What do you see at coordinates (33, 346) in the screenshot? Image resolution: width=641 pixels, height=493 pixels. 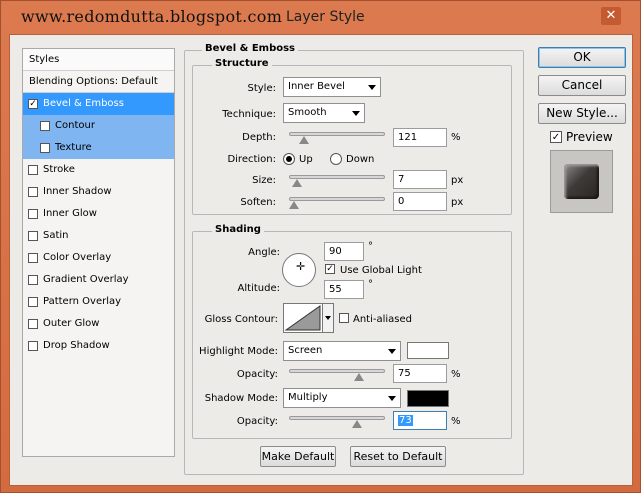 I see `checkbox-drop-shadow` at bounding box center [33, 346].